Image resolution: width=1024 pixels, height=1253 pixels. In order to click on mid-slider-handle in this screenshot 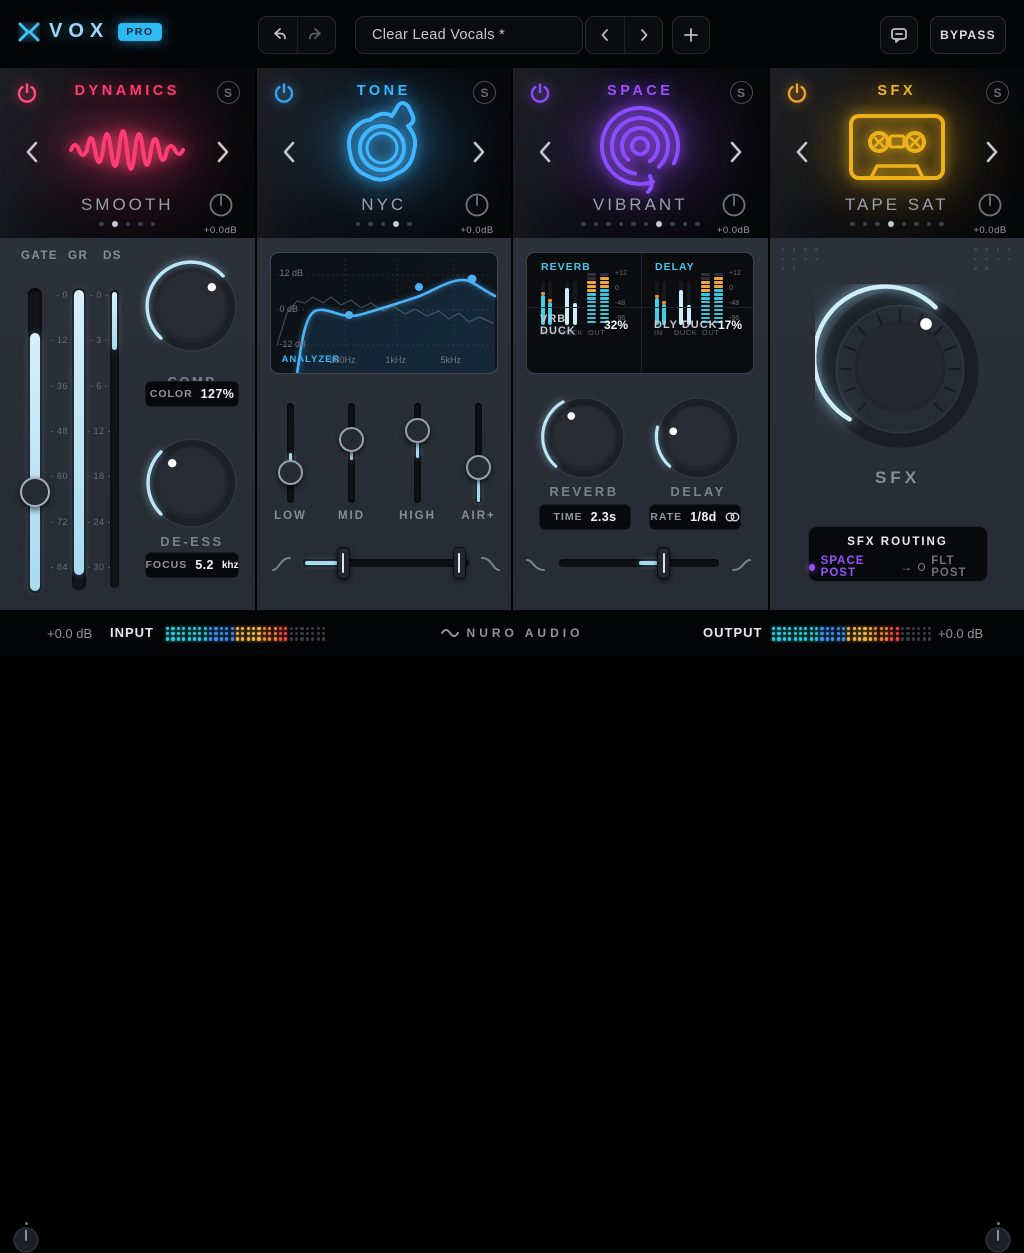, I will do `click(351, 439)`.